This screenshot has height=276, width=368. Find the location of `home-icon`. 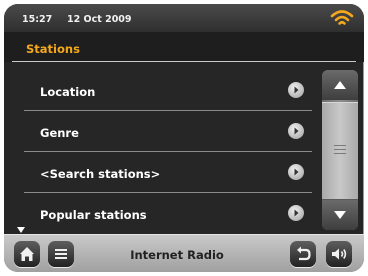

home-icon is located at coordinates (27, 254).